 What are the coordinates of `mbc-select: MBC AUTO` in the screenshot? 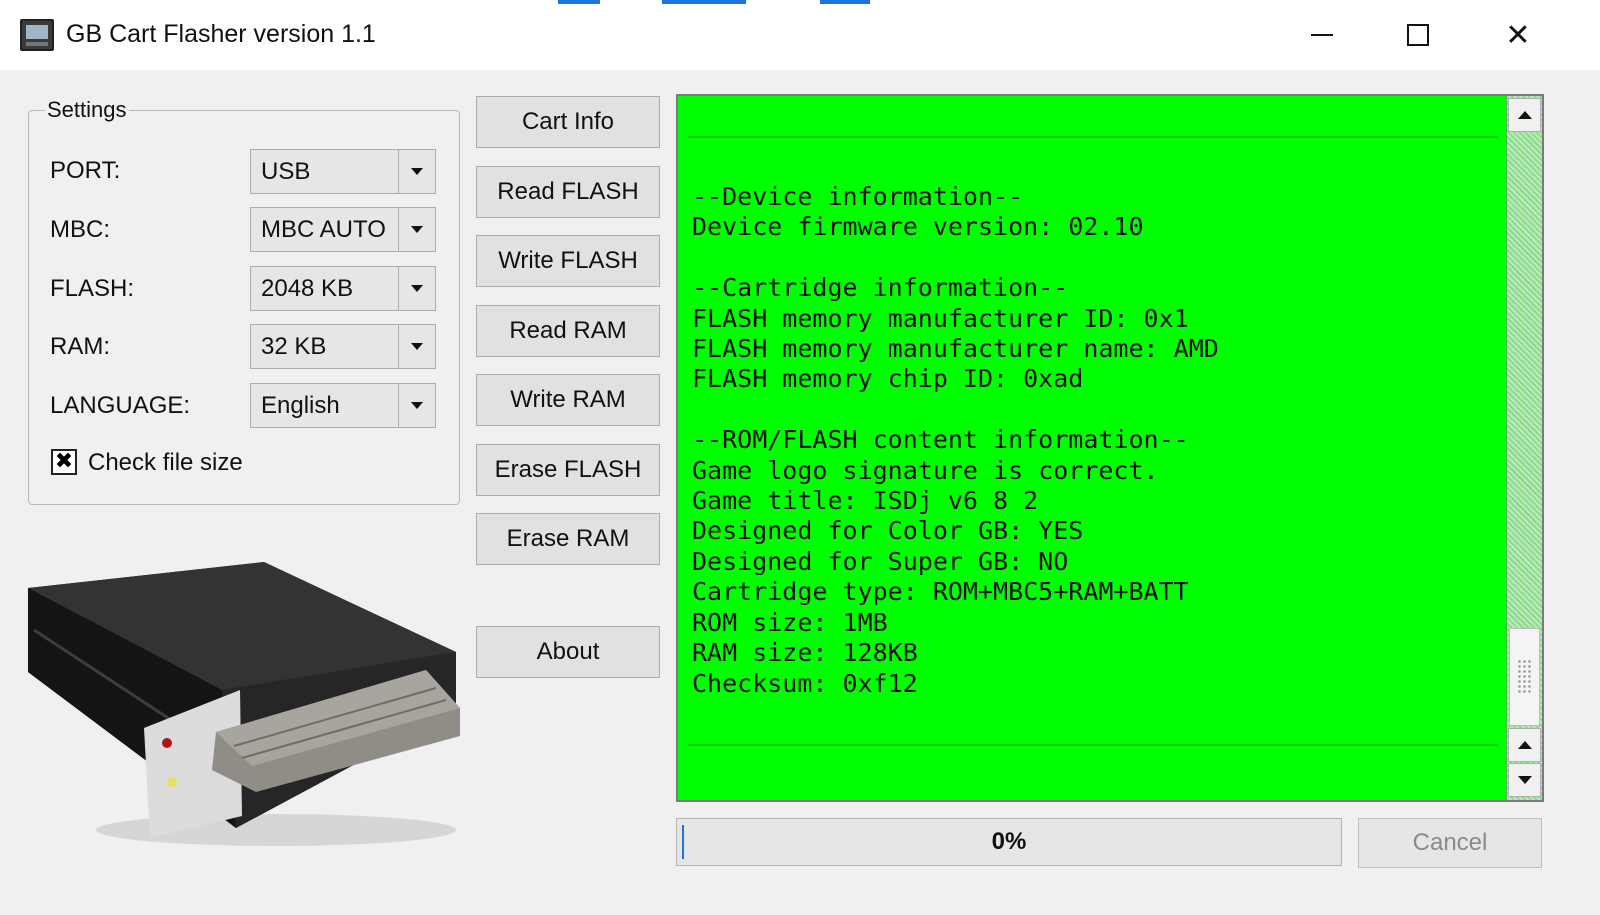 It's located at (343, 229).